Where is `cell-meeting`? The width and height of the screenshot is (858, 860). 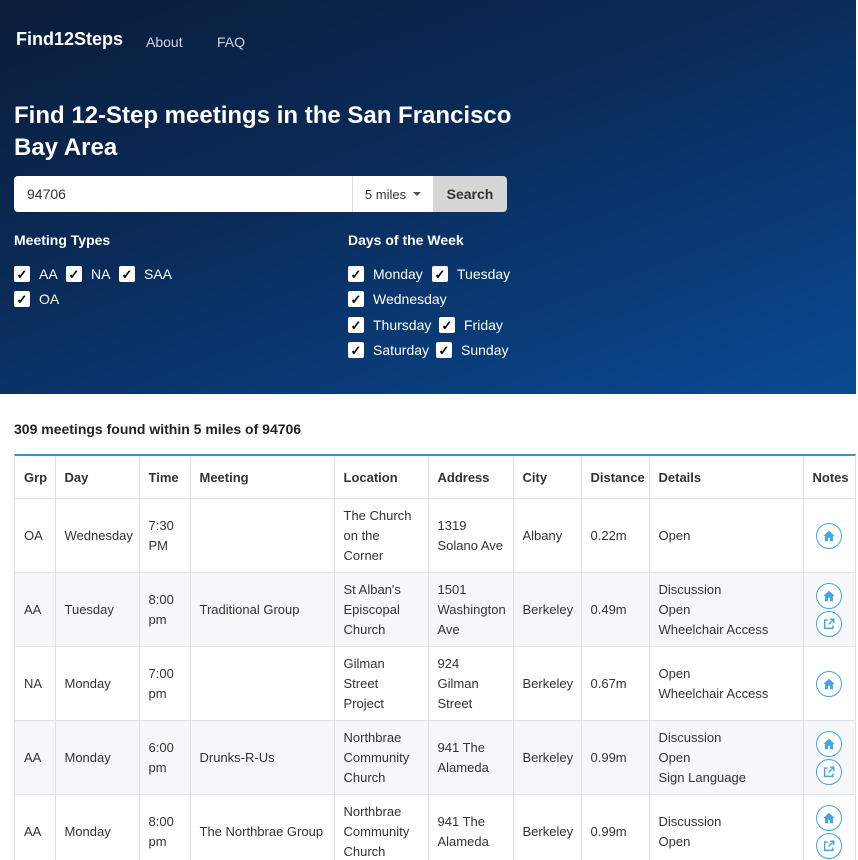 cell-meeting is located at coordinates (262, 536).